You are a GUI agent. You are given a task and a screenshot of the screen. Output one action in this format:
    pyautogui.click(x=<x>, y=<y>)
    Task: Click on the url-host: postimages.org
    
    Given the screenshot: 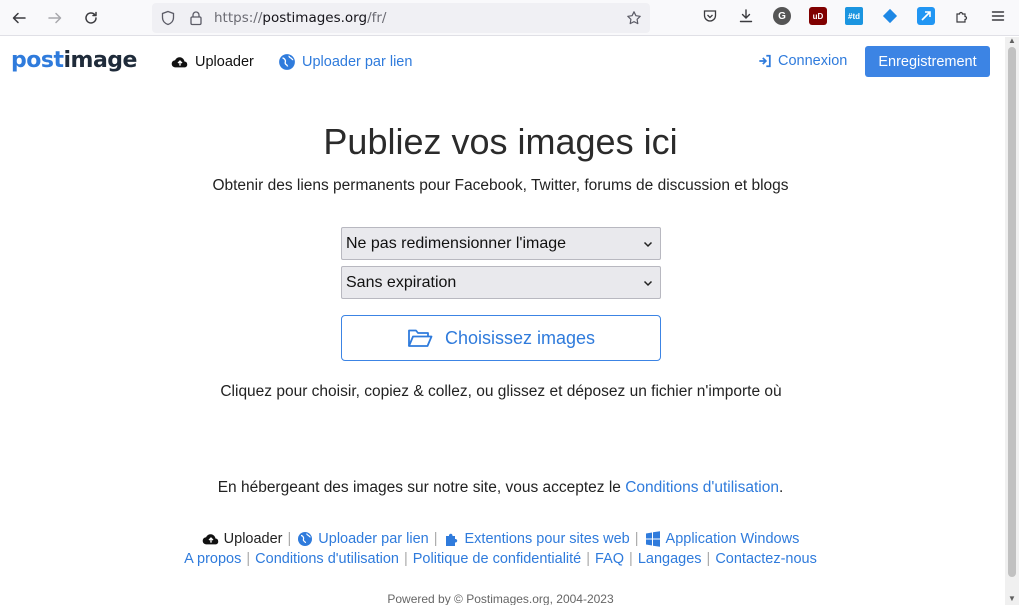 What is the action you would take?
    pyautogui.click(x=315, y=18)
    